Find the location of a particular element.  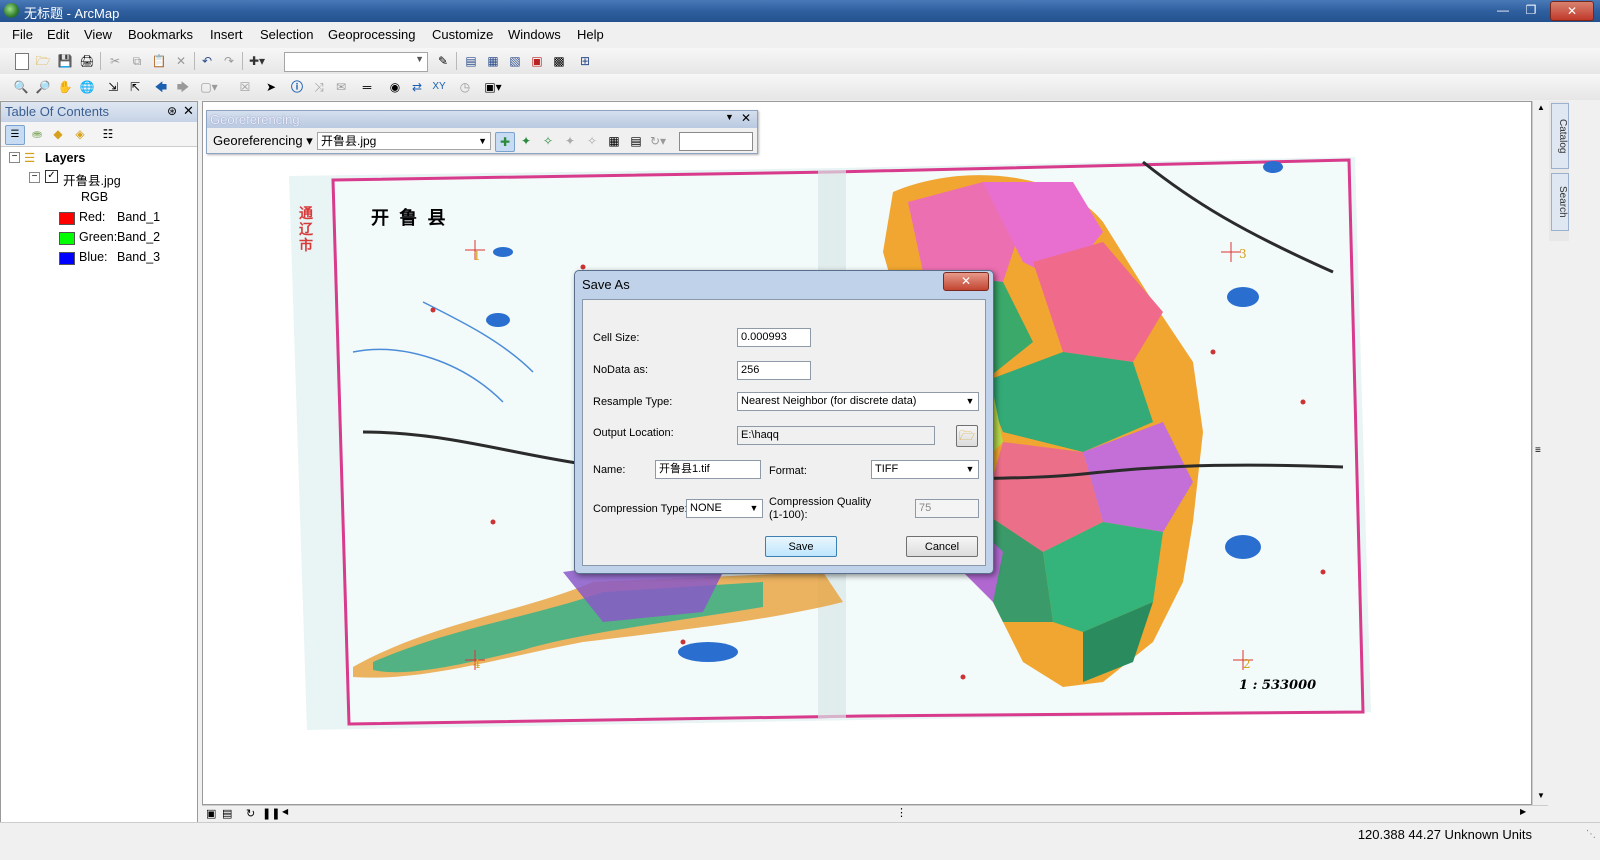

rotate-icon: ↻▾ is located at coordinates (658, 141).